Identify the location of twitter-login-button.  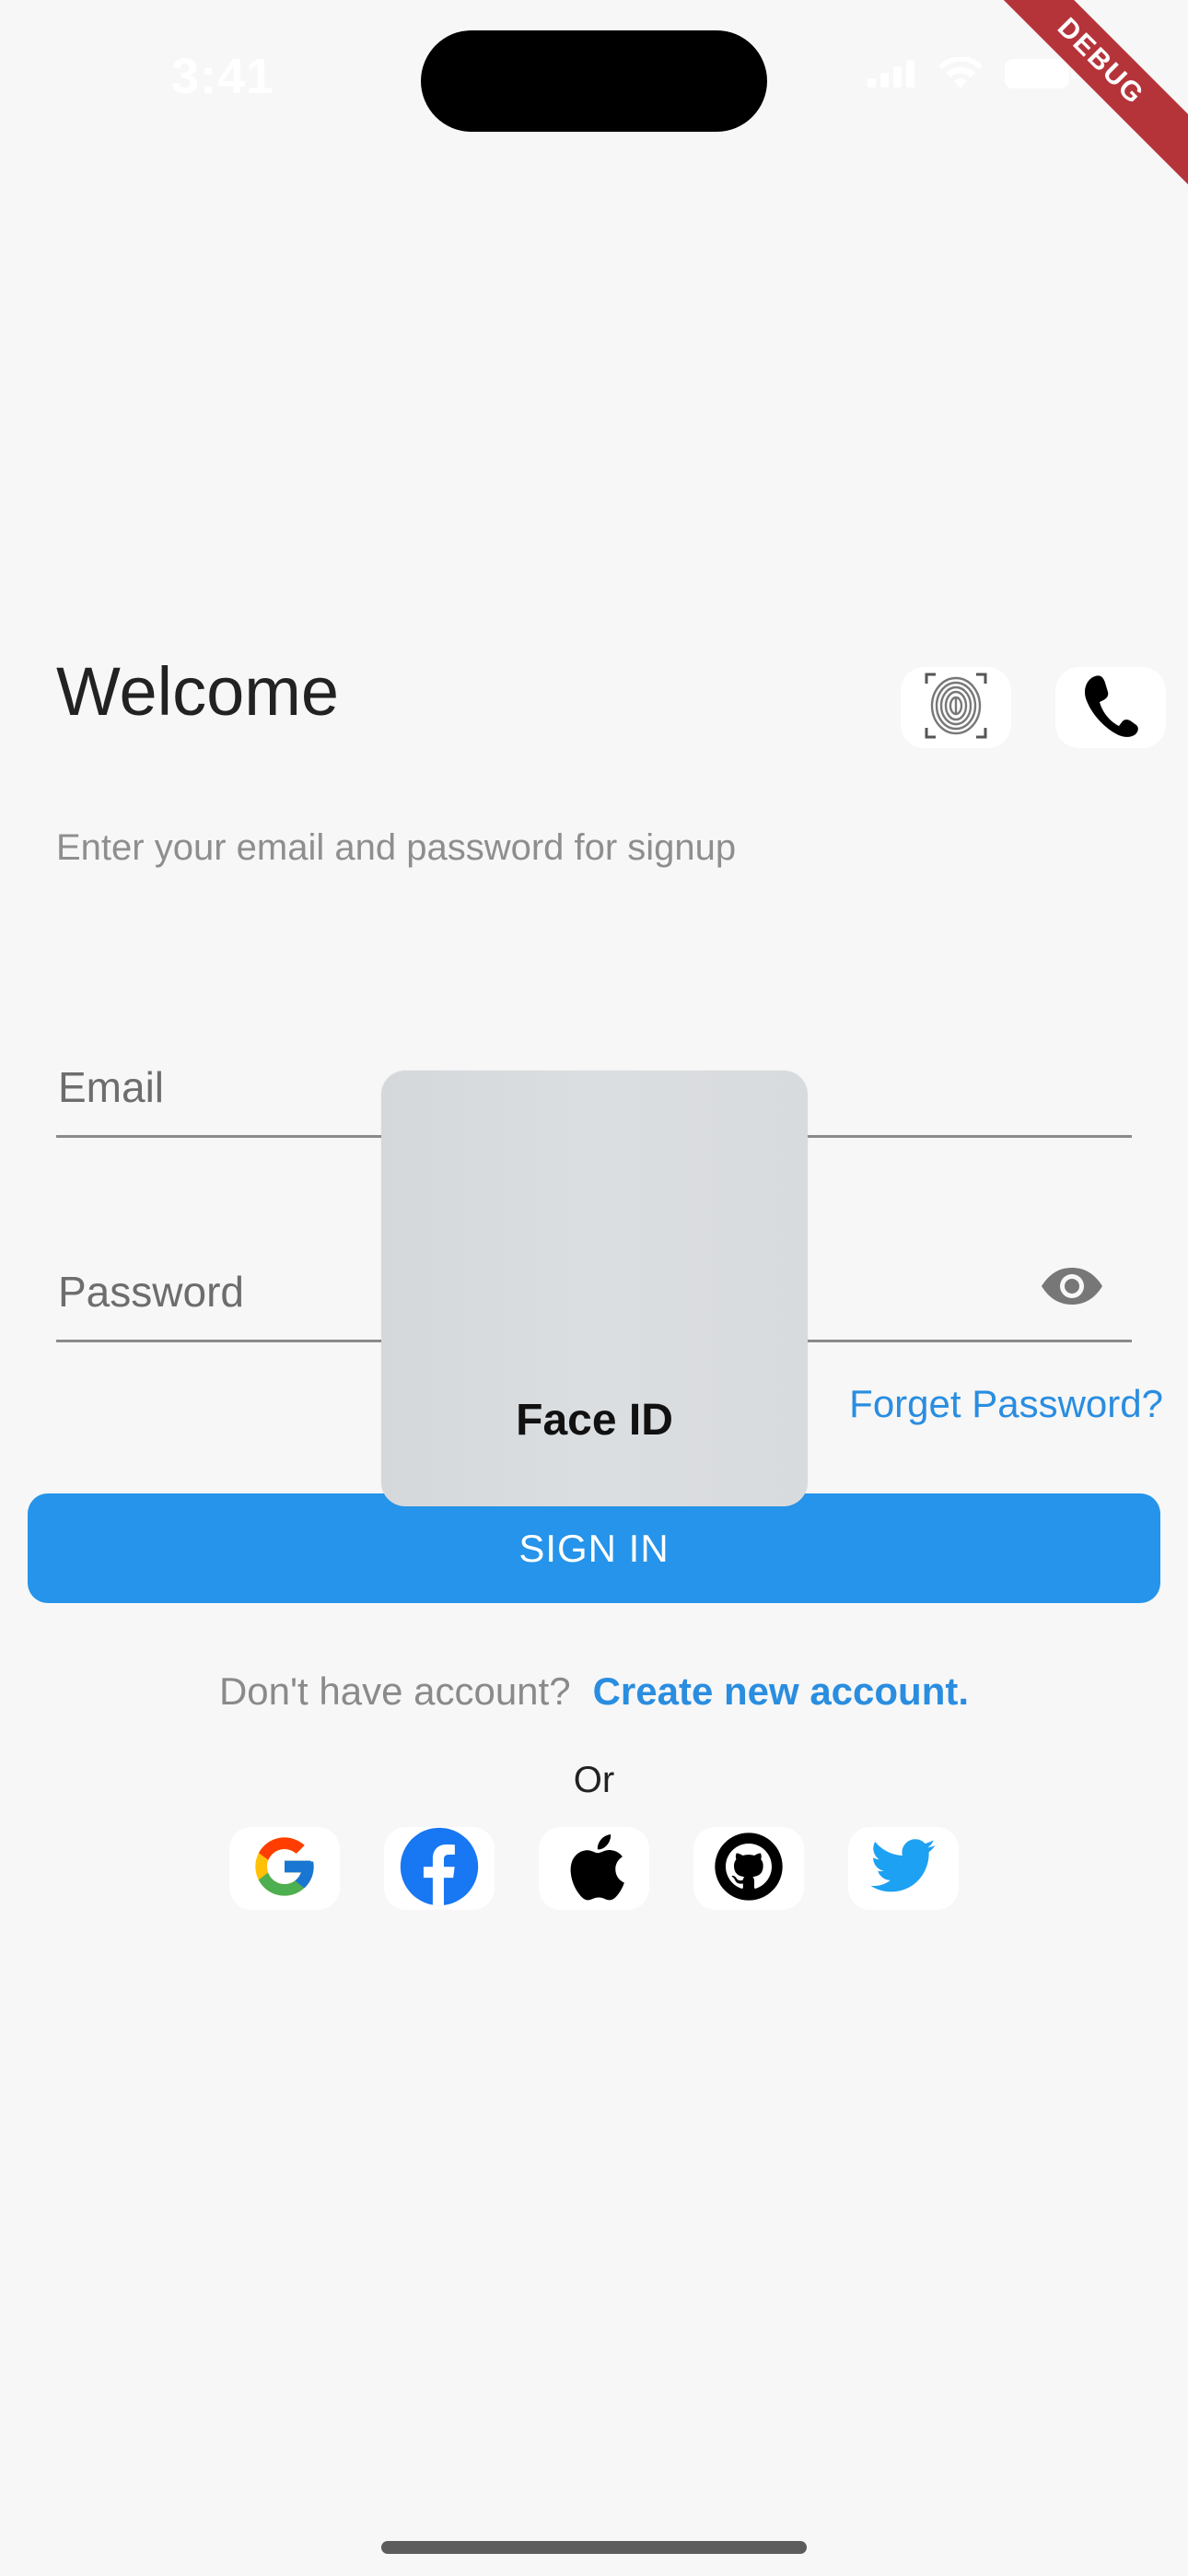
(903, 1868).